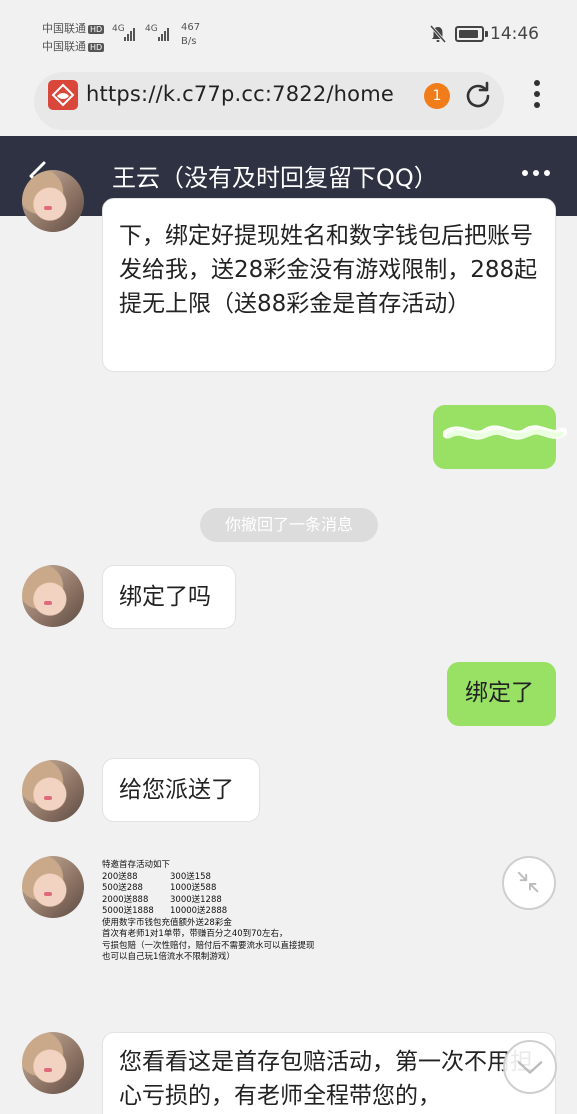  What do you see at coordinates (486, 34) in the screenshot?
I see `battery-tip` at bounding box center [486, 34].